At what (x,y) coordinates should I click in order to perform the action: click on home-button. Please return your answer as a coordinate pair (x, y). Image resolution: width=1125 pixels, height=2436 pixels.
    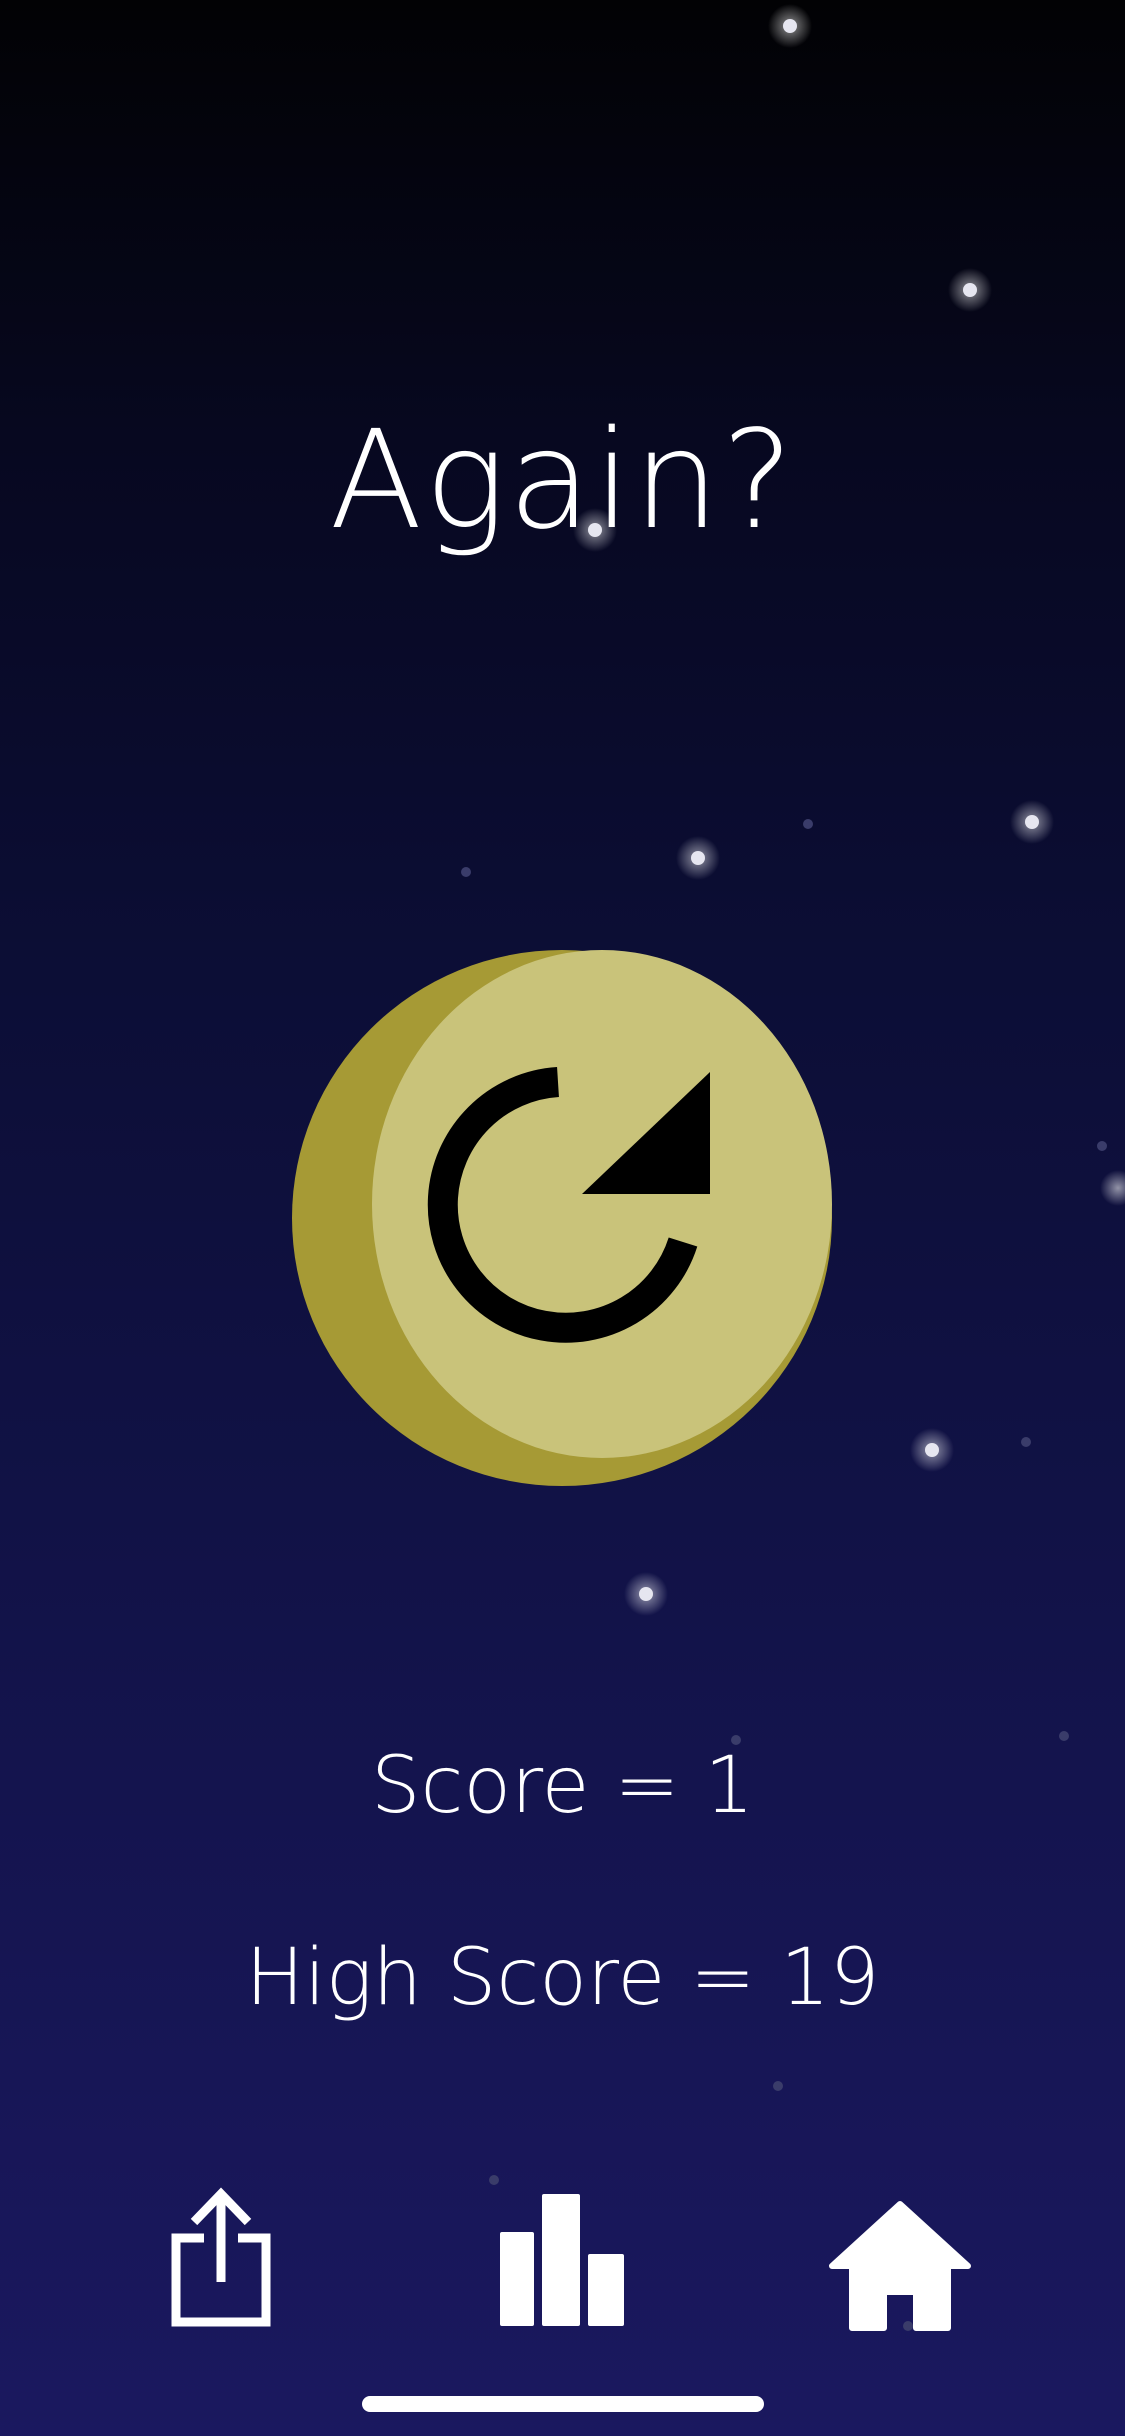
    Looking at the image, I should click on (900, 2266).